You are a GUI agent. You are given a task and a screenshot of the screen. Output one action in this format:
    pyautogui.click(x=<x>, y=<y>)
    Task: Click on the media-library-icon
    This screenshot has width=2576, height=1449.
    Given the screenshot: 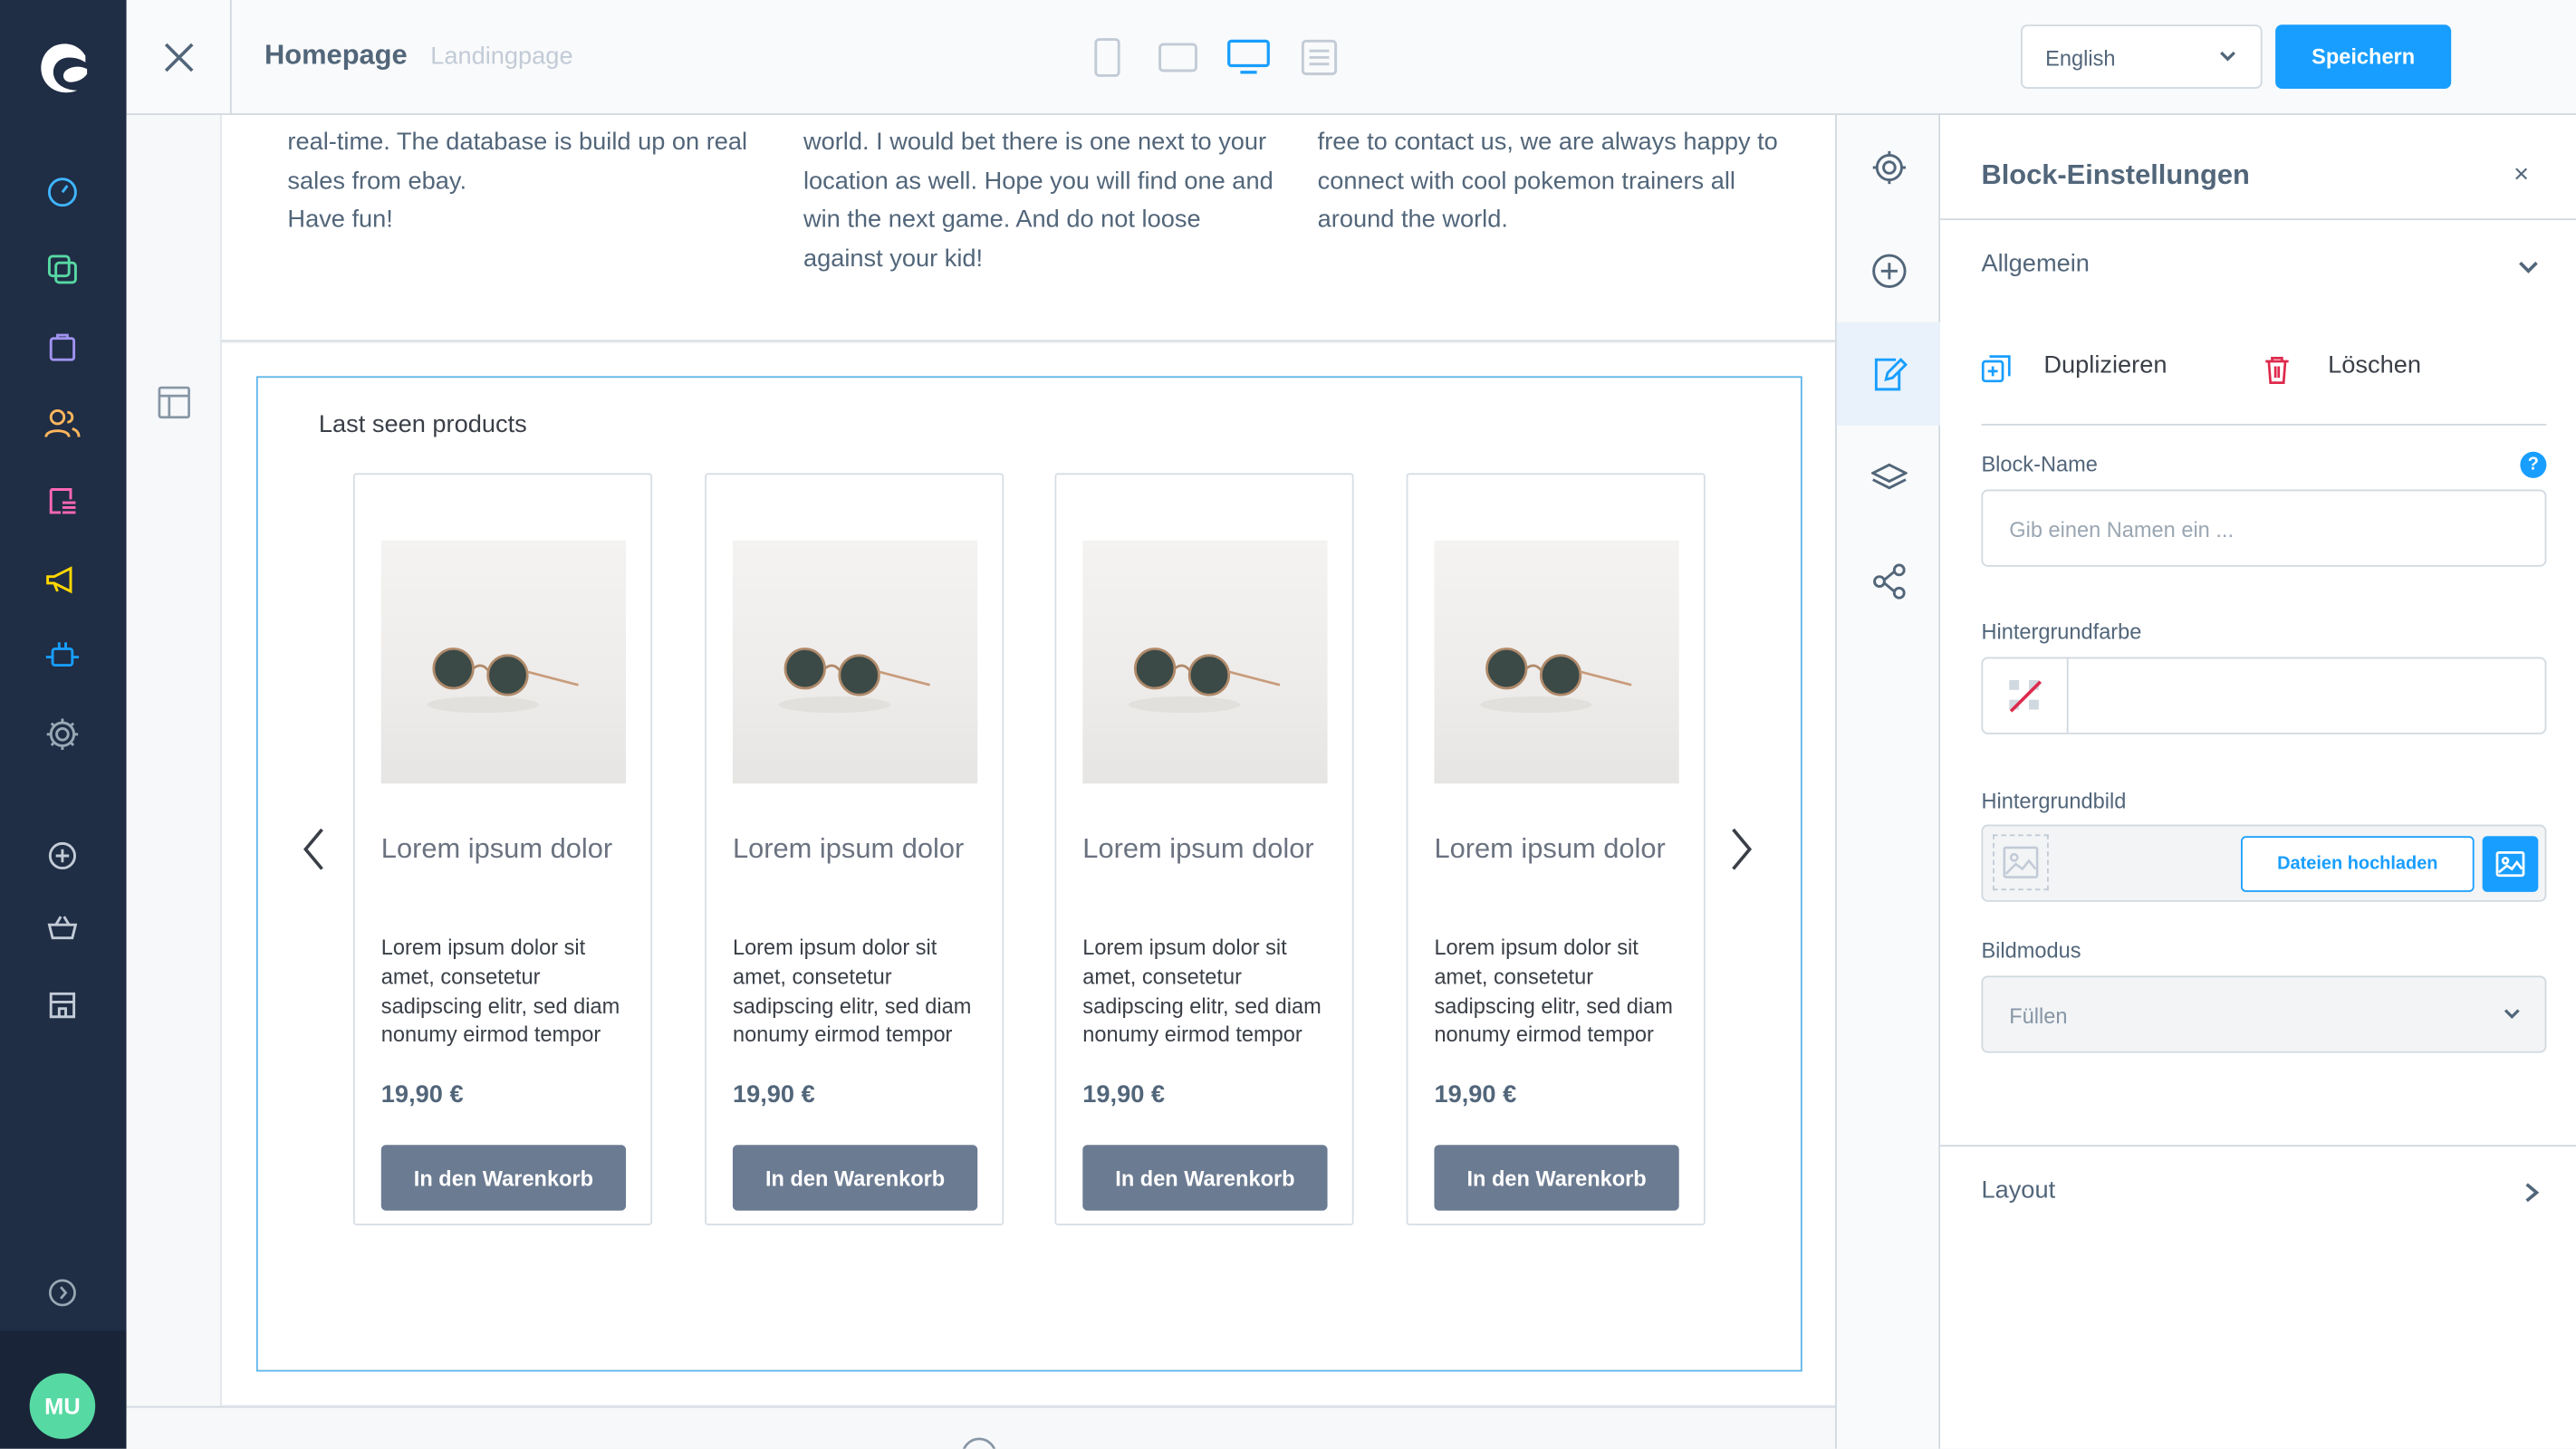 What is the action you would take?
    pyautogui.click(x=2510, y=864)
    